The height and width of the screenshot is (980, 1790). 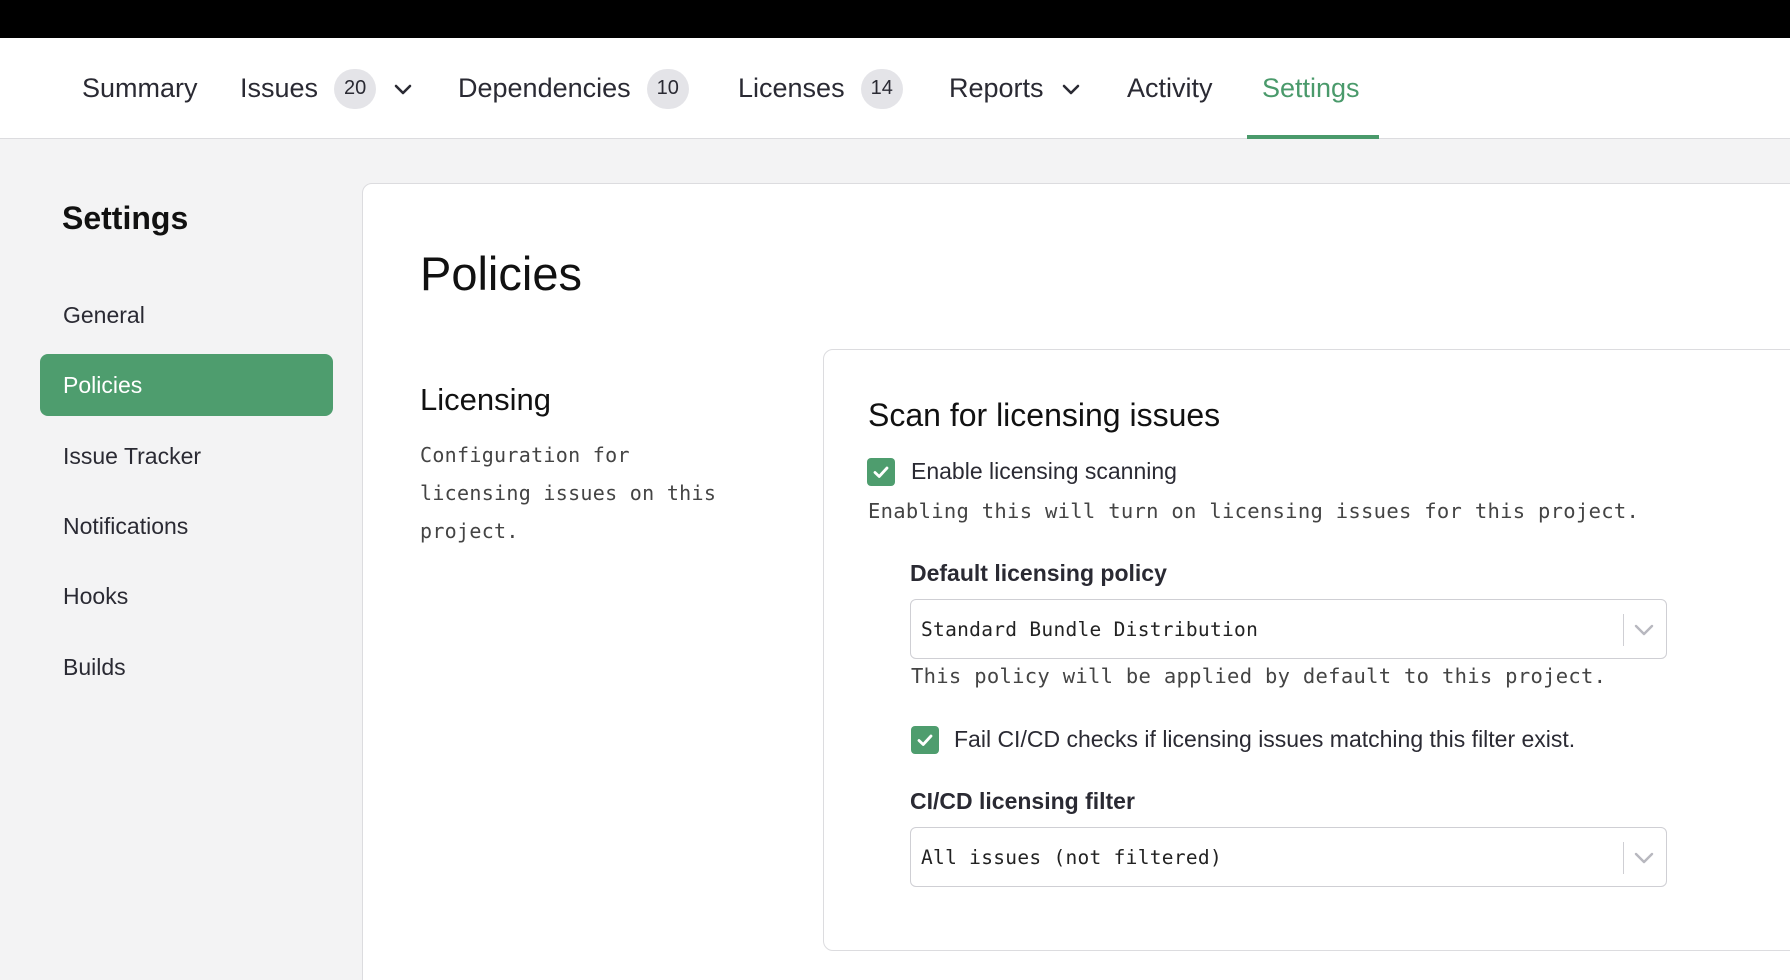 What do you see at coordinates (1313, 137) in the screenshot?
I see `active-tab-indicator` at bounding box center [1313, 137].